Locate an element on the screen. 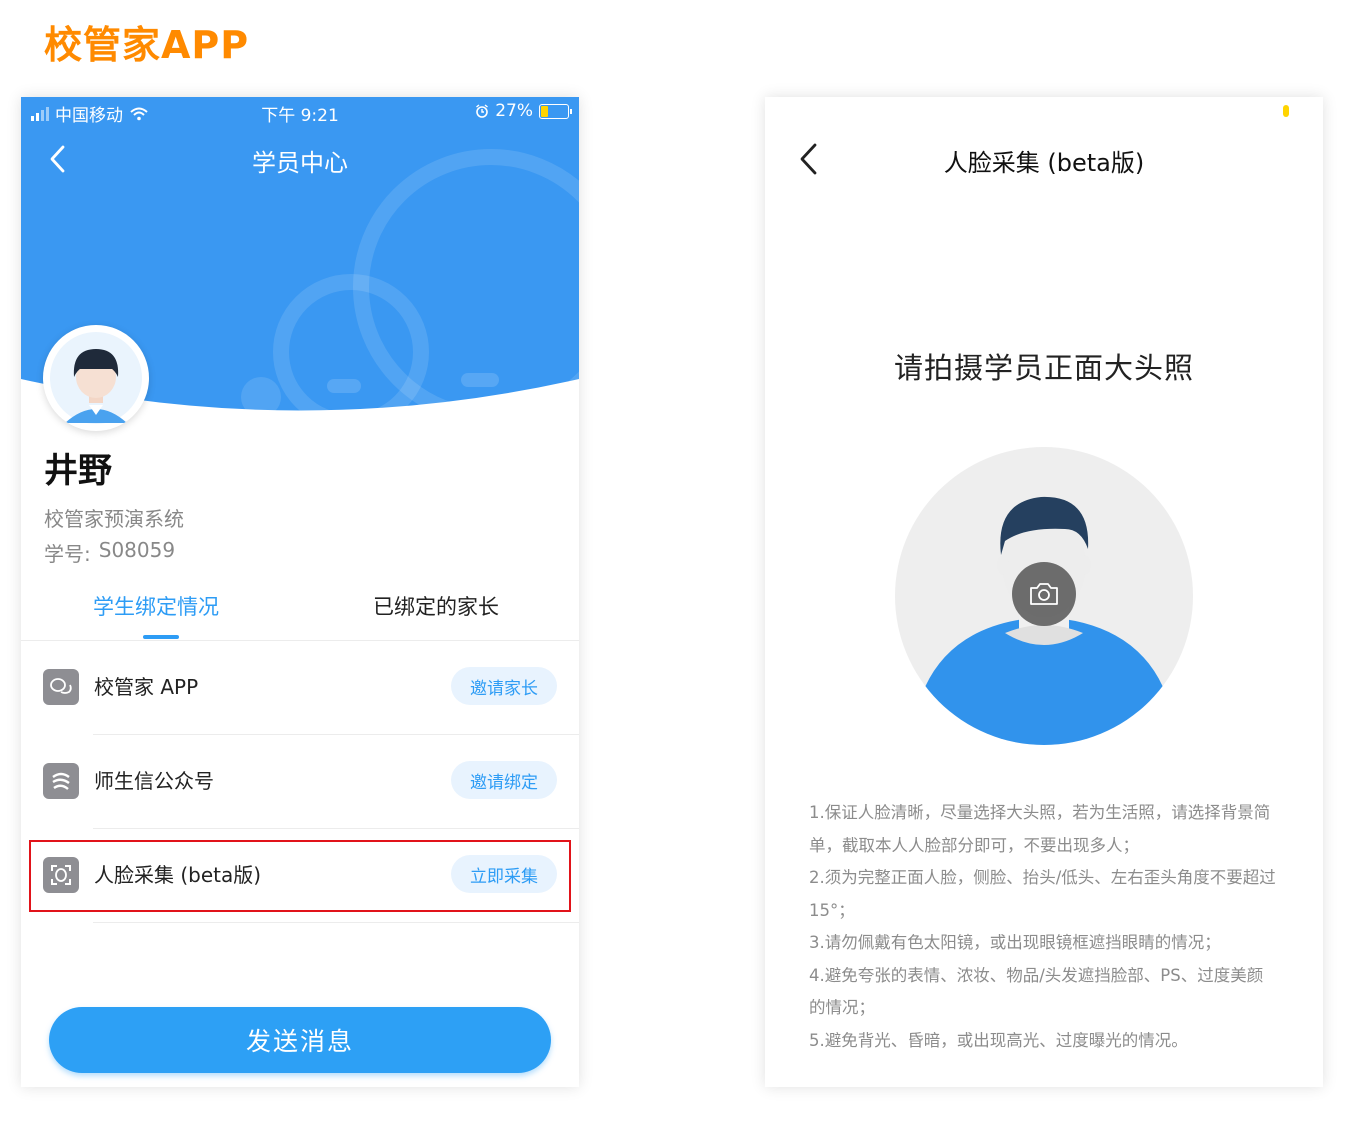 The width and height of the screenshot is (1359, 1124). invite-parent-button: 邀请家长 is located at coordinates (504, 686).